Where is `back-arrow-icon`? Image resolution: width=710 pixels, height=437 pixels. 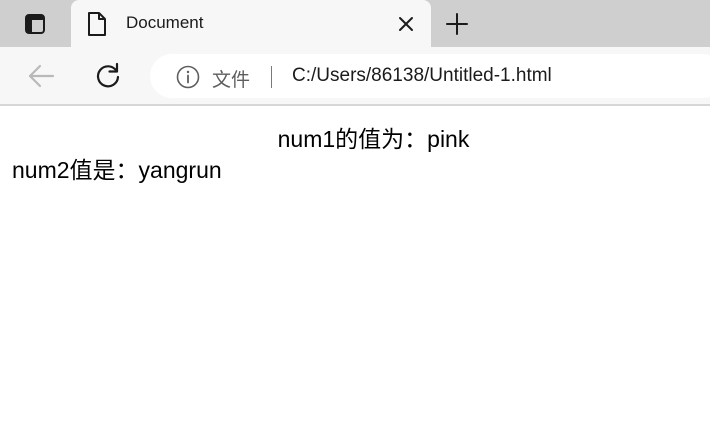
back-arrow-icon is located at coordinates (41, 76).